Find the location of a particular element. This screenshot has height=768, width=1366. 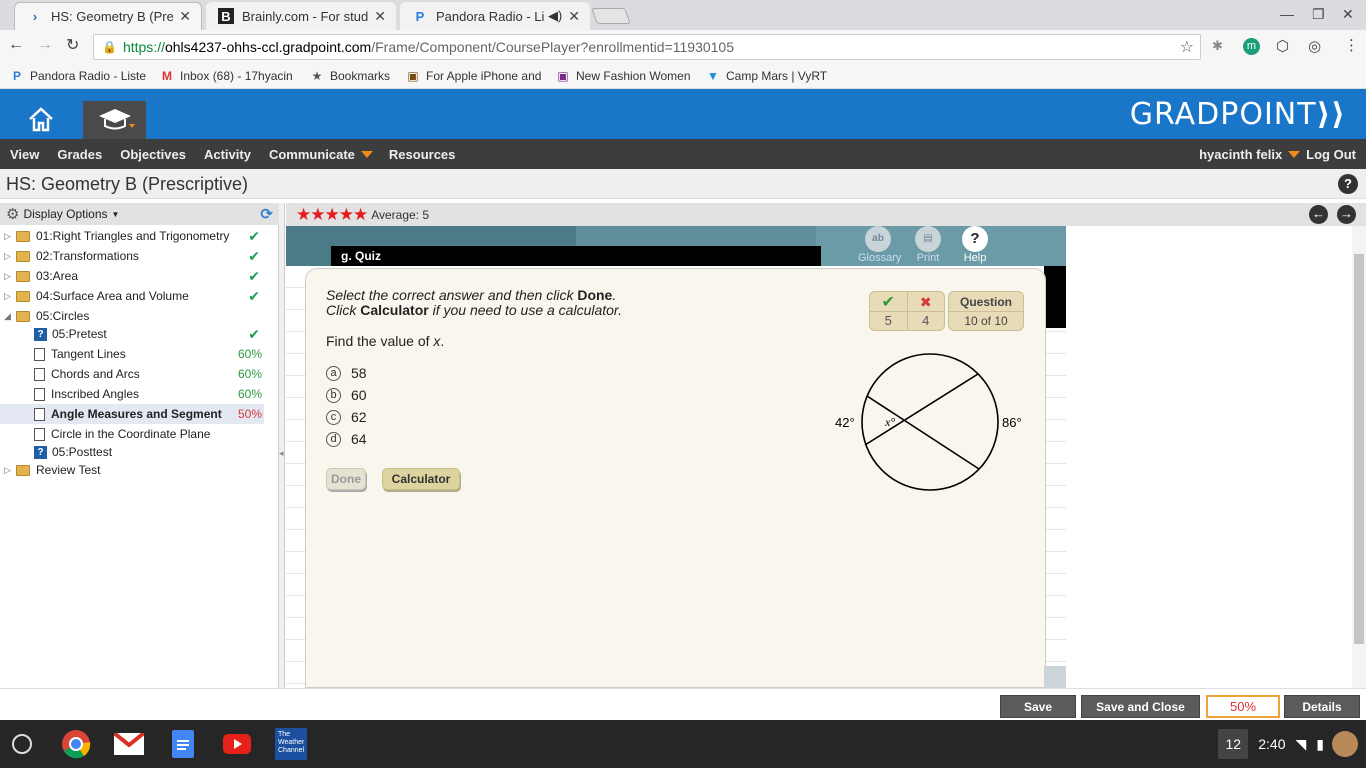

tree-review-test: ▷ Review Test is located at coordinates (132, 470).